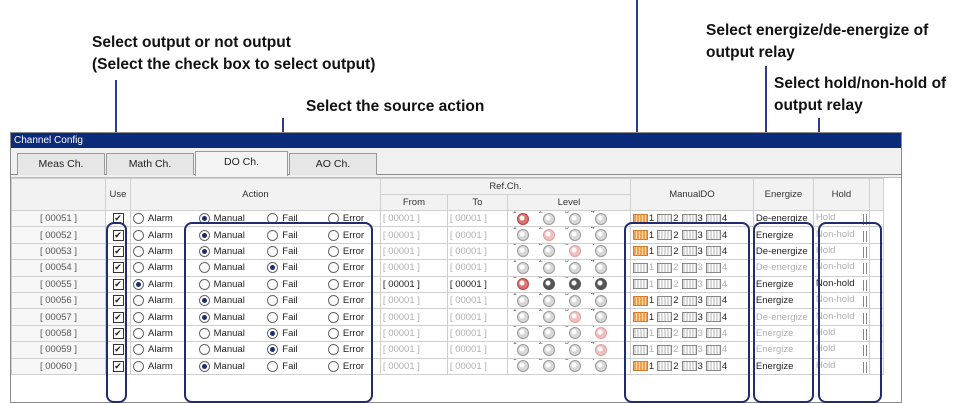  What do you see at coordinates (150, 164) in the screenshot?
I see `tab-math-ch: Math Ch.` at bounding box center [150, 164].